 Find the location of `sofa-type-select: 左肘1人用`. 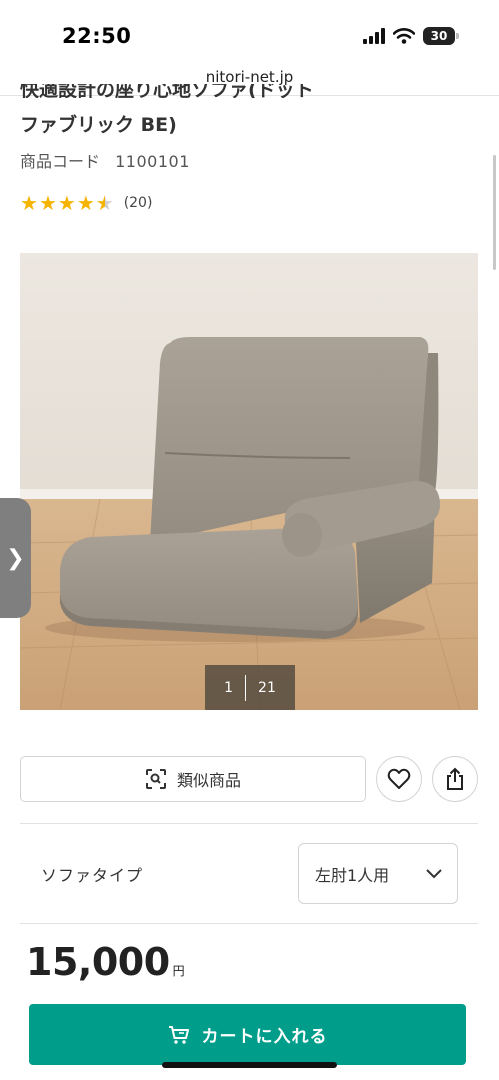

sofa-type-select: 左肘1人用 is located at coordinates (378, 873).